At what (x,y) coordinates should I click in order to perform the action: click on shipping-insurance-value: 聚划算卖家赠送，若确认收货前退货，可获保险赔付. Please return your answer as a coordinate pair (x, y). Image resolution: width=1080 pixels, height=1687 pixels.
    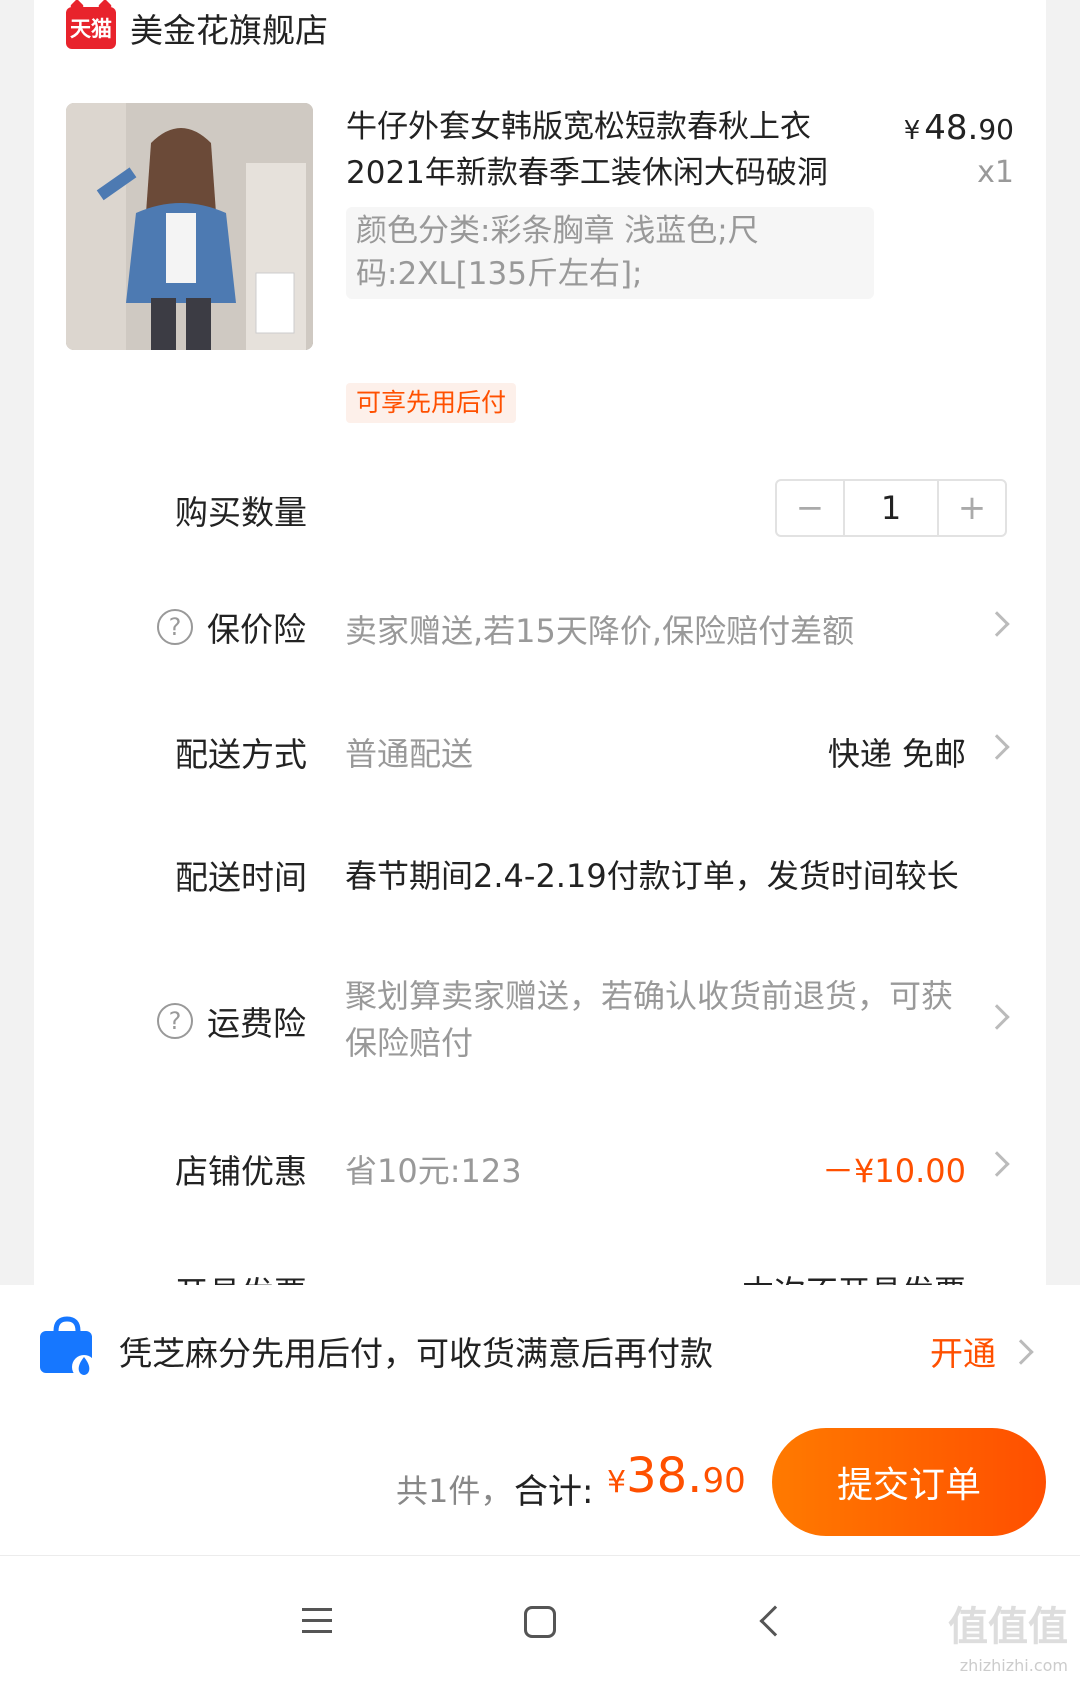
    Looking at the image, I should click on (650, 1020).